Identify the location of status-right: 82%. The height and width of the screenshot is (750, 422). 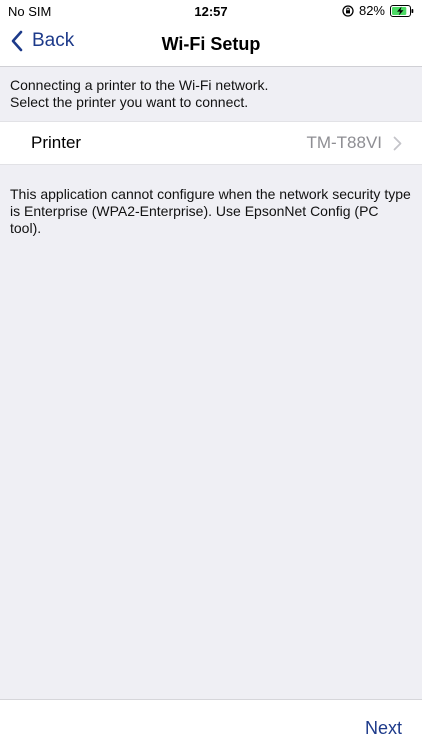
(378, 10).